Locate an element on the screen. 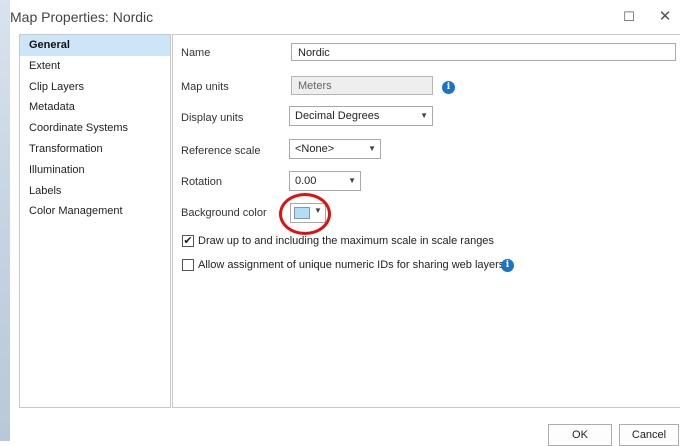  rotation-value: 0.00 is located at coordinates (306, 181).